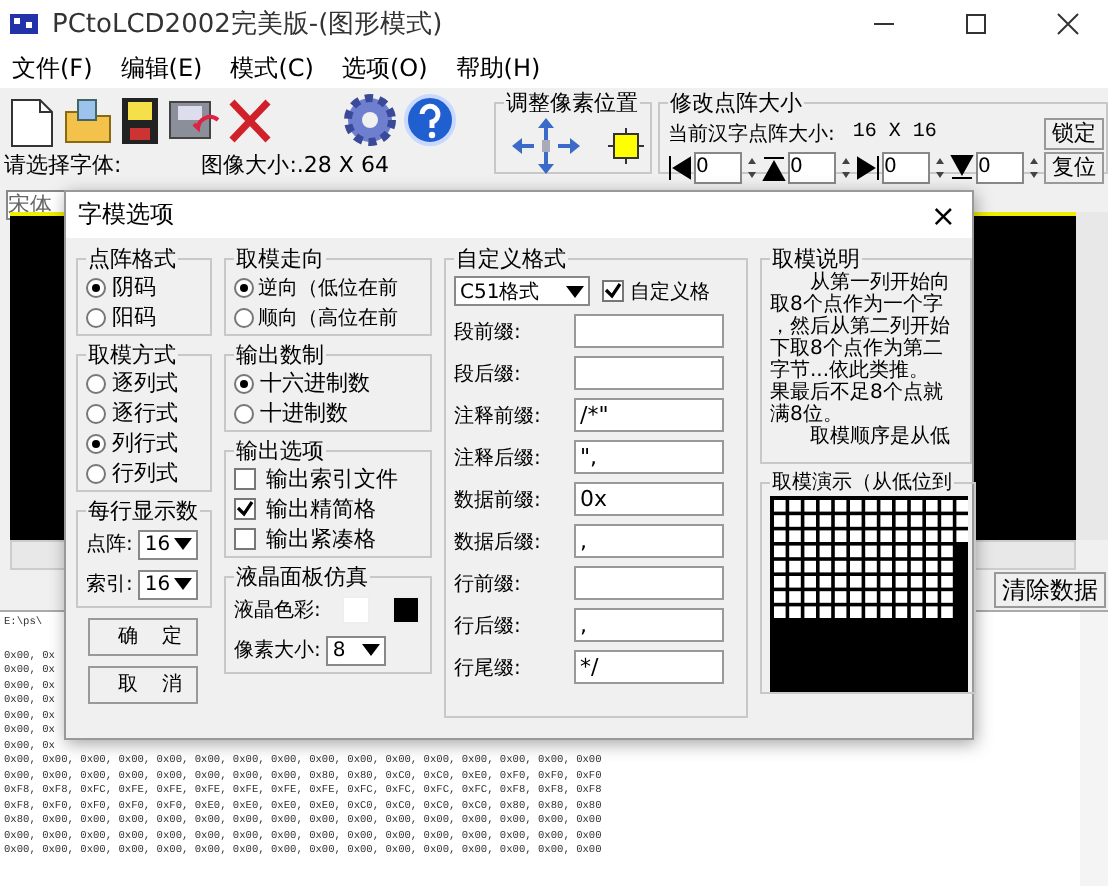  What do you see at coordinates (861, 327) in the screenshot?
I see `description-text: ，然后从第二列开始` at bounding box center [861, 327].